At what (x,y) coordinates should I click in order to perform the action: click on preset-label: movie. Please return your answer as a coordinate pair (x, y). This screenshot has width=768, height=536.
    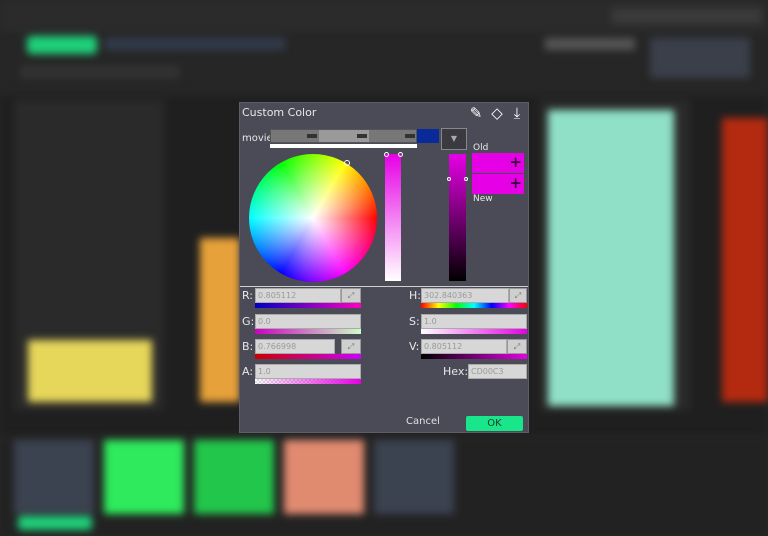
    Looking at the image, I should click on (257, 138).